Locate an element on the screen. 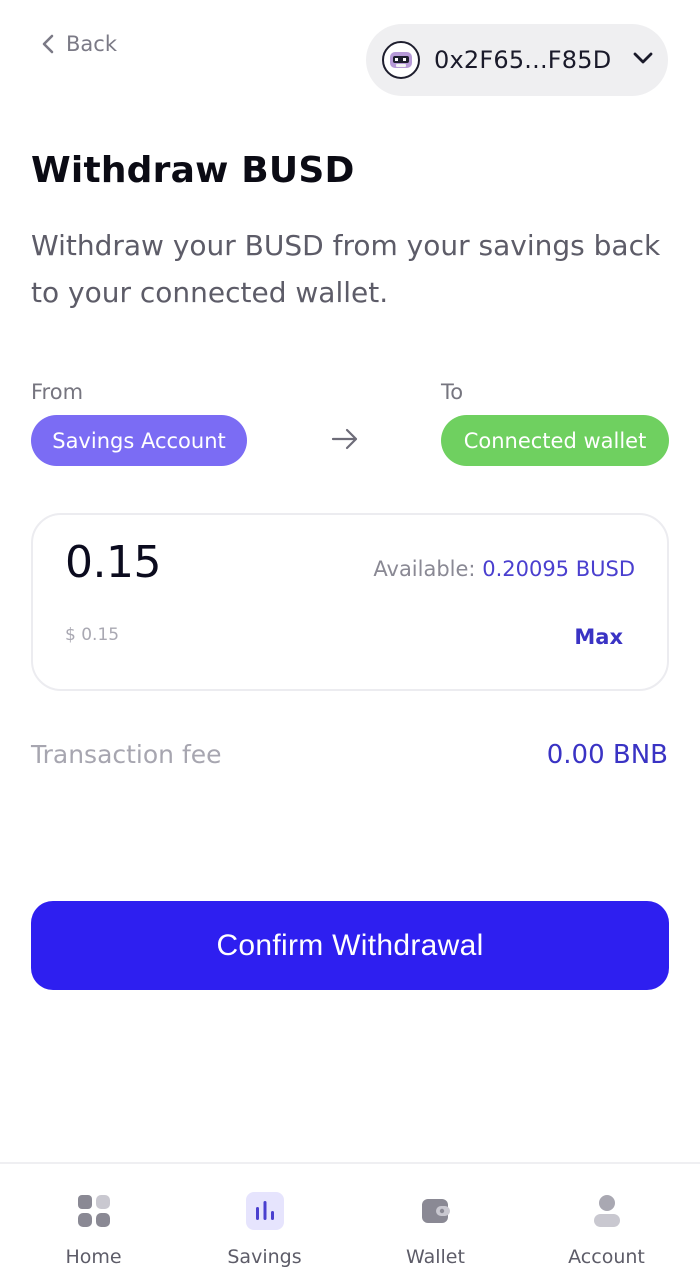  savings-chart-icon is located at coordinates (264, 1211).